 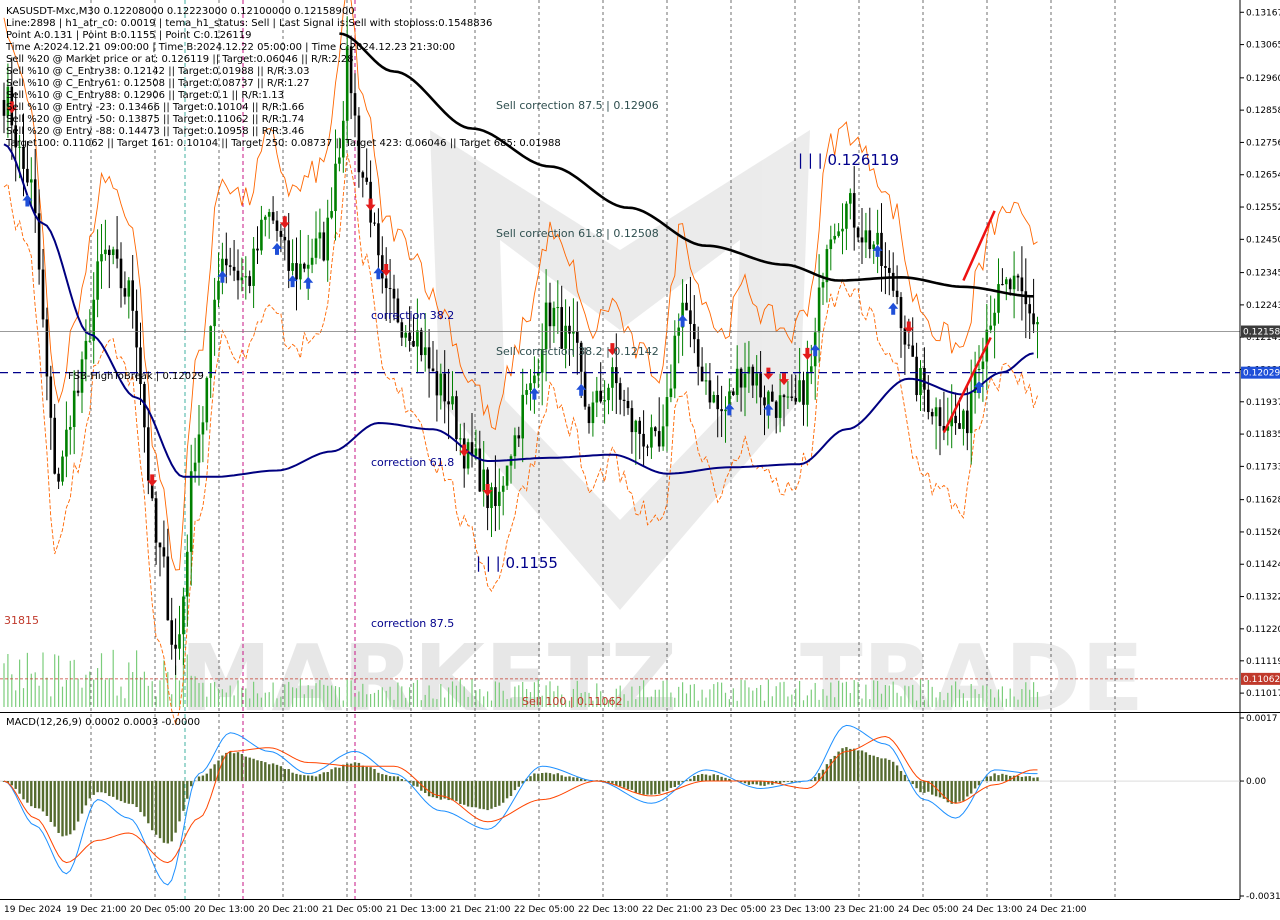 What do you see at coordinates (1263, 208) in the screenshot?
I see `price-tick-label: 0.12552` at bounding box center [1263, 208].